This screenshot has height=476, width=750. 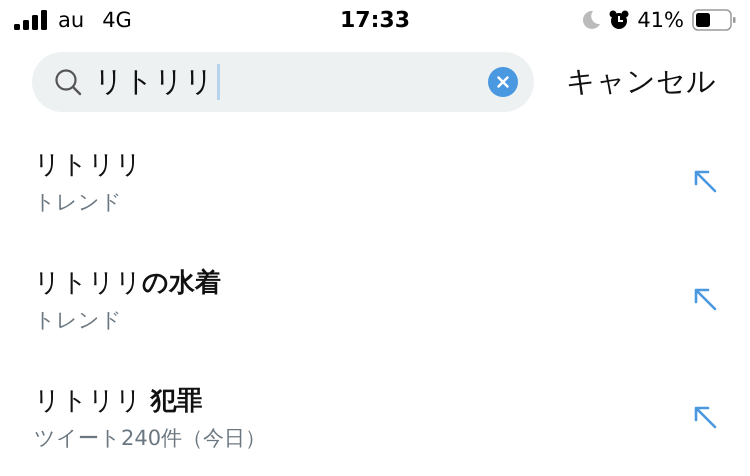 What do you see at coordinates (154, 81) in the screenshot?
I see `search-text: リトリリ` at bounding box center [154, 81].